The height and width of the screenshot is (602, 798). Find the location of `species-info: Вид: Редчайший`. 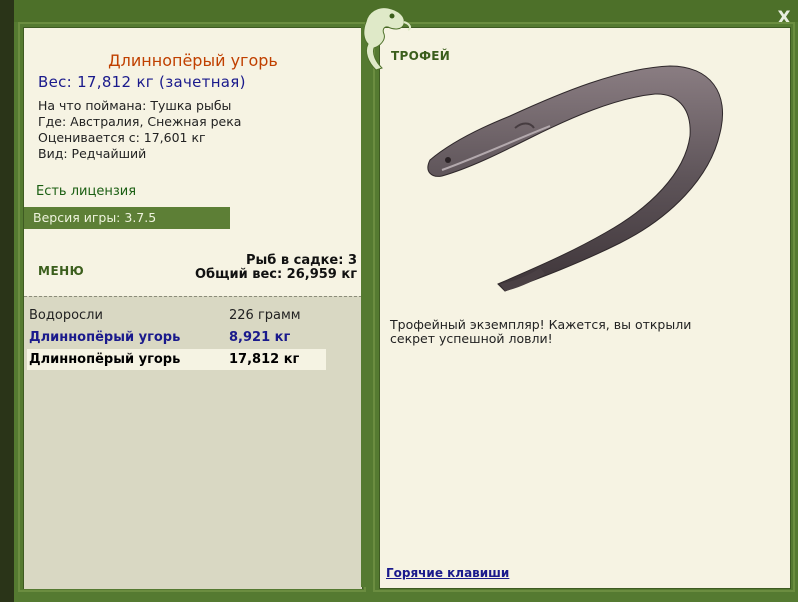

species-info: Вид: Редчайший is located at coordinates (92, 153).